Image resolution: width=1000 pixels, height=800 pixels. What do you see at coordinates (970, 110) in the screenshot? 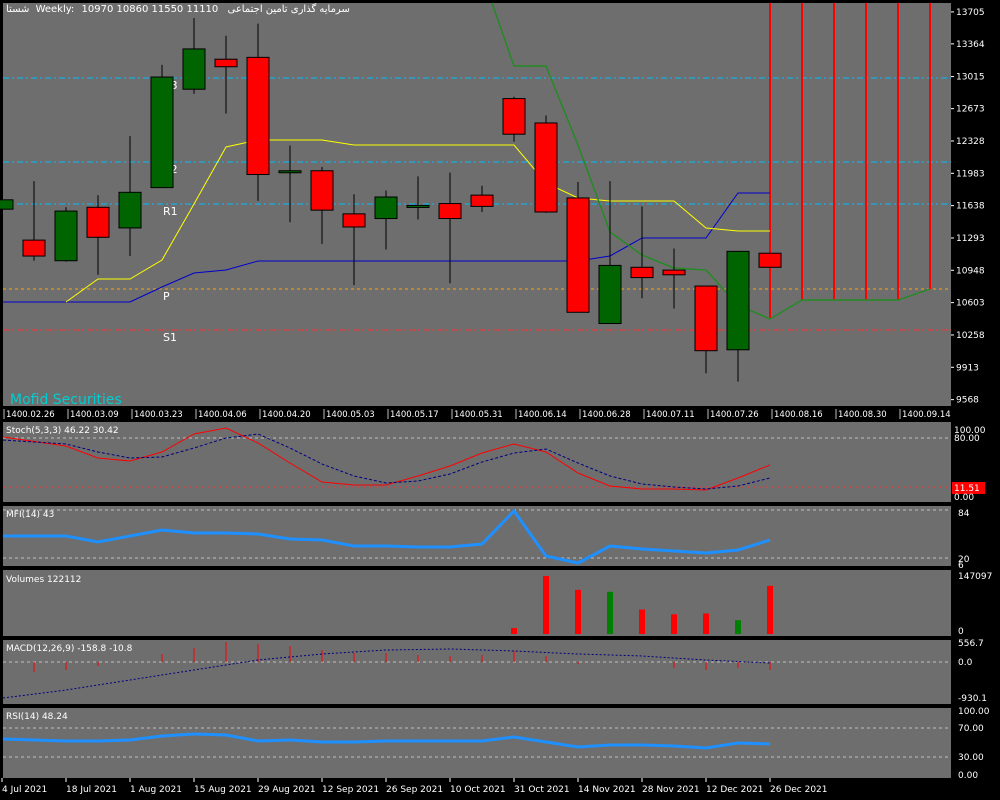
I see `price-axis-label: 12673` at bounding box center [970, 110].